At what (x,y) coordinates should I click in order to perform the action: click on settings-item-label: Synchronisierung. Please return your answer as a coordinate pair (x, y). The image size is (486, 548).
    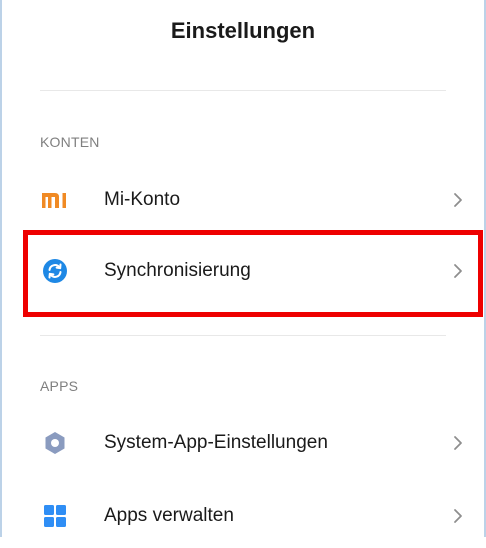
    Looking at the image, I should click on (177, 270).